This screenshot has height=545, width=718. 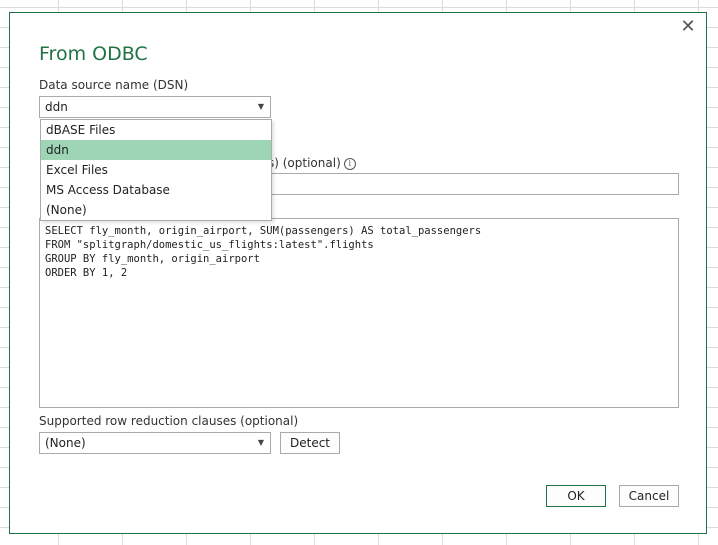 What do you see at coordinates (576, 496) in the screenshot?
I see `ok-button: OK` at bounding box center [576, 496].